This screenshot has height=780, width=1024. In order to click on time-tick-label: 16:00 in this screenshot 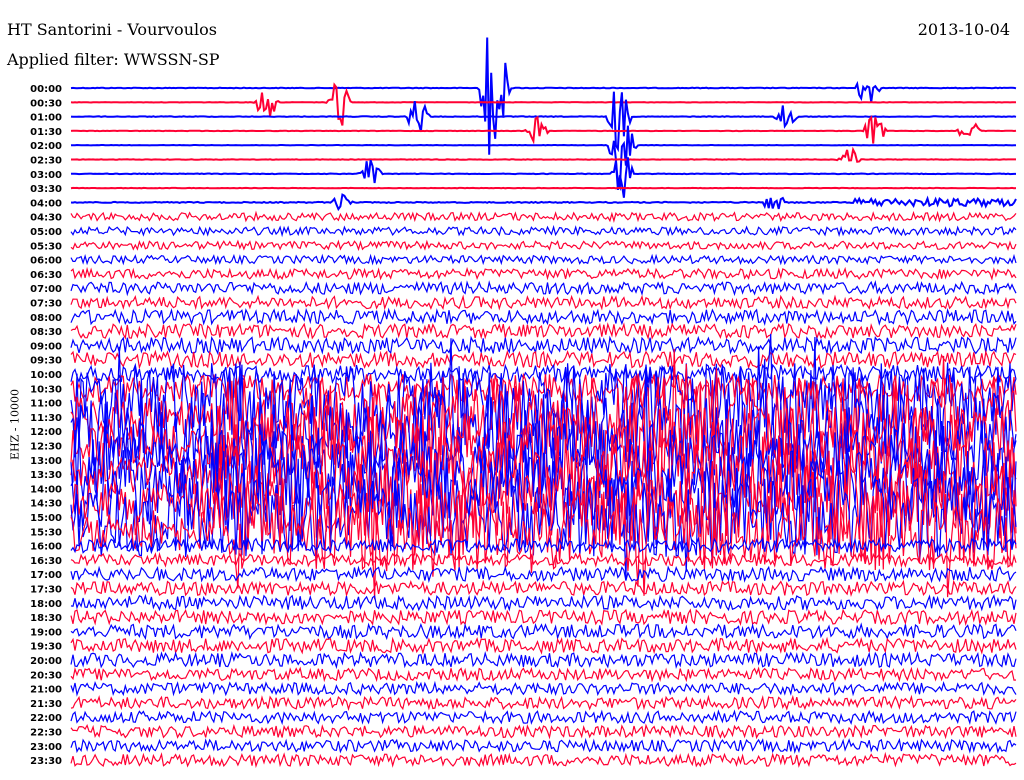, I will do `click(46, 547)`.